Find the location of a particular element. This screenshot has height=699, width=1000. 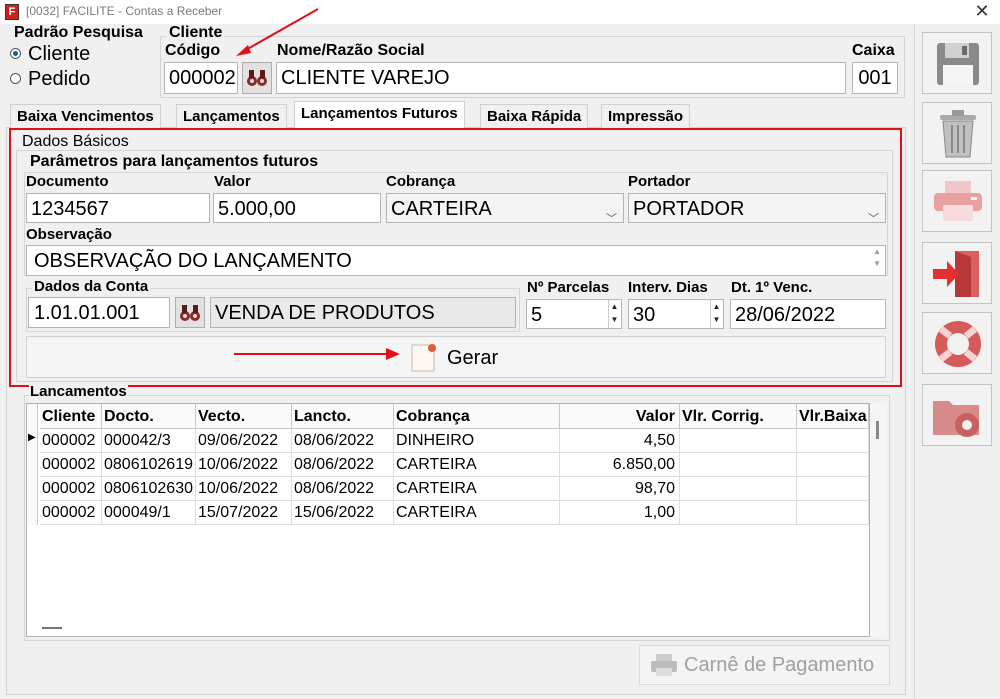

column-header-0: Cliente is located at coordinates (71, 416).